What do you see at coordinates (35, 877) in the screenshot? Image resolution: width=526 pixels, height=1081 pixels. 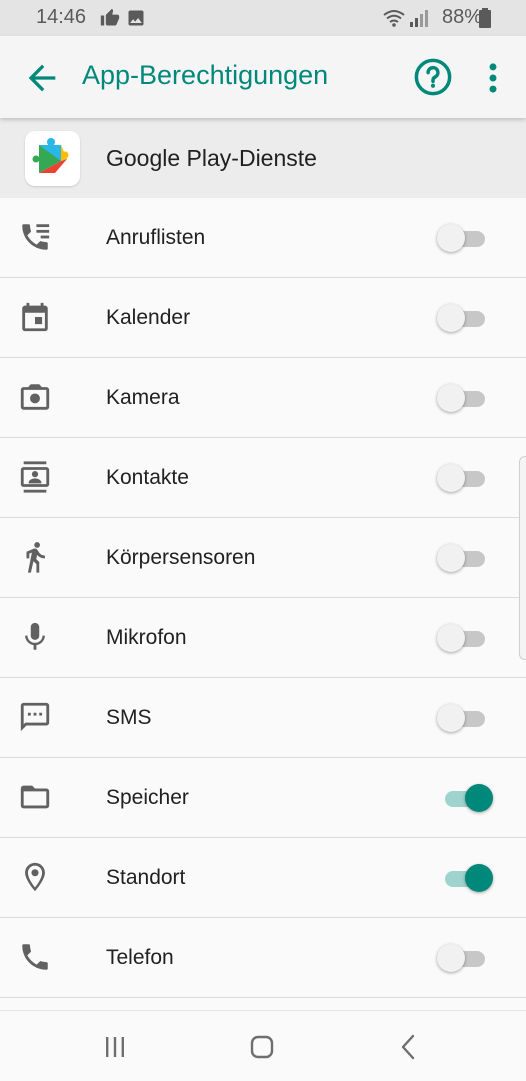 I see `location-icon` at bounding box center [35, 877].